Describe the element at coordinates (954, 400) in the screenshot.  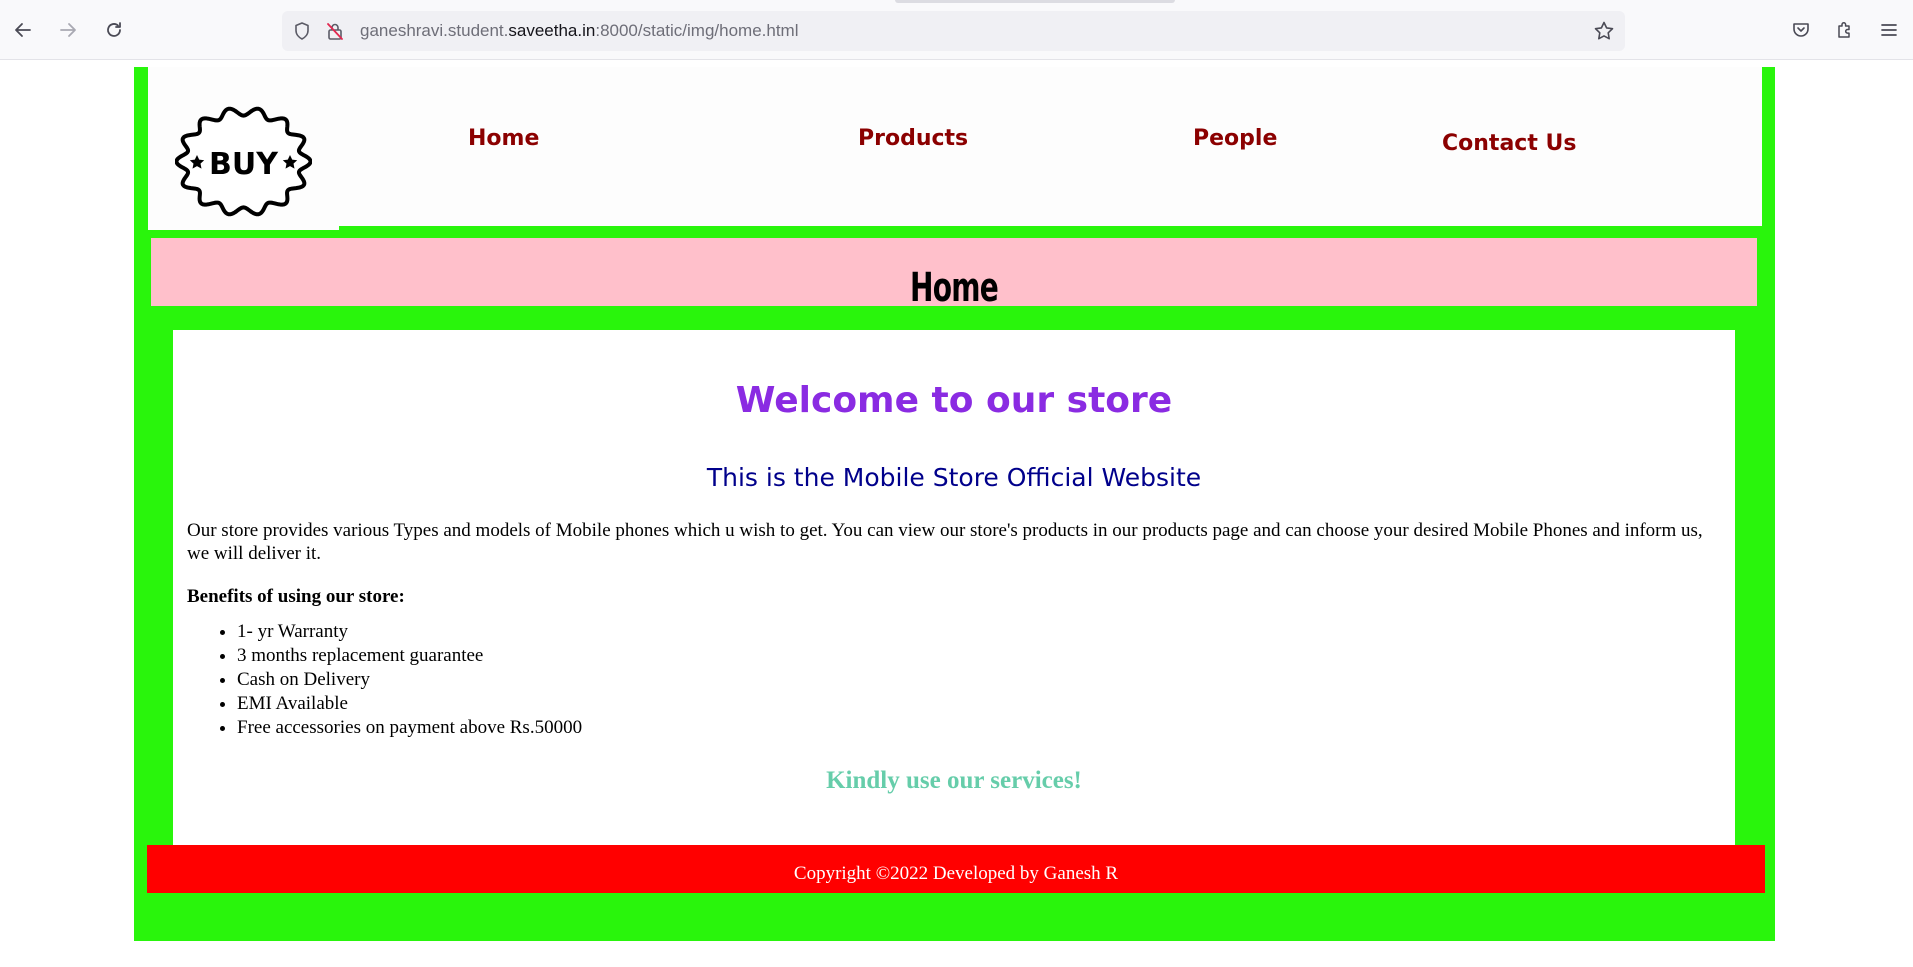
I see `welcome-heading: Welcome to our store` at that location.